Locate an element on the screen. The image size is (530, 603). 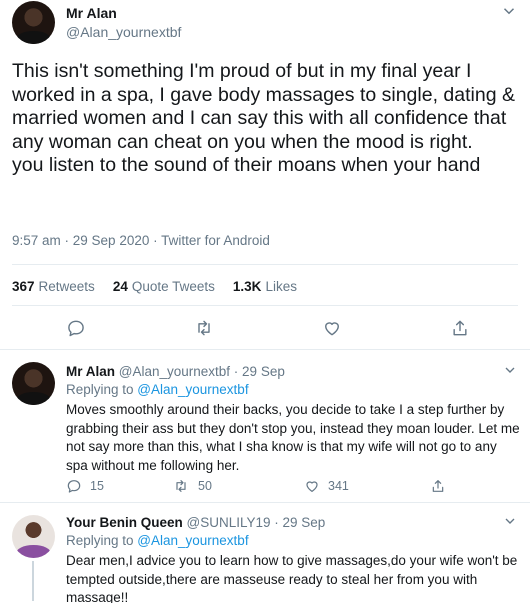
retweet-action: 50 is located at coordinates (192, 486).